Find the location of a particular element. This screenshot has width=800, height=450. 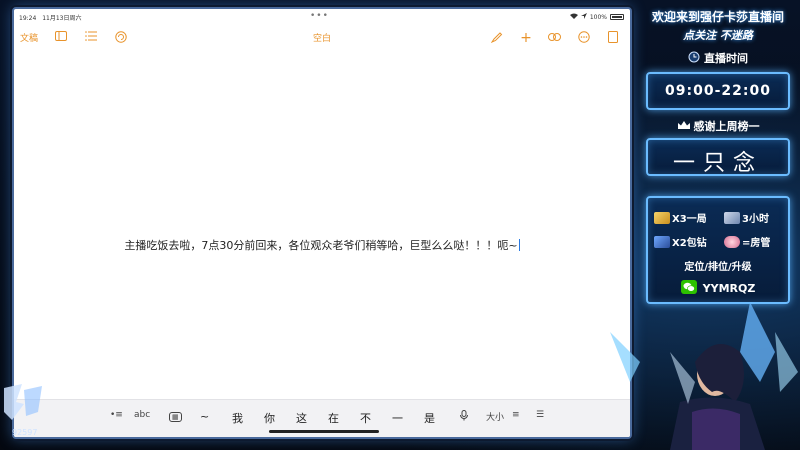

schedule-time: 09:00-22:00 is located at coordinates (718, 91).